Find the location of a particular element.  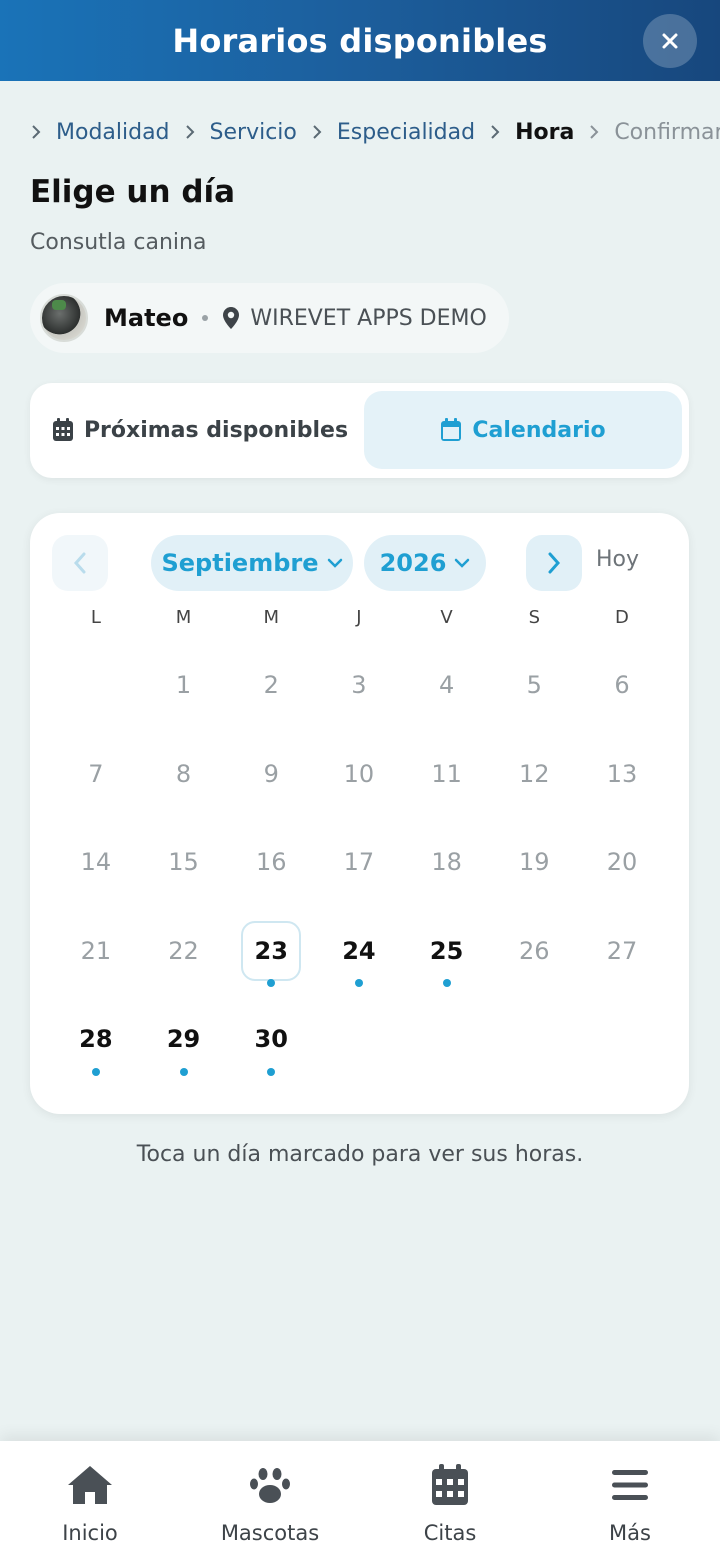

calendar-day-available: 30 is located at coordinates (271, 1039).